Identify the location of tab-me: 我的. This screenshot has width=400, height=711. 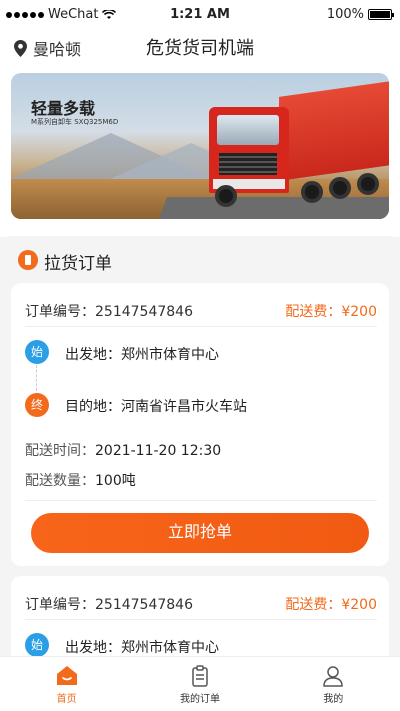
(333, 684).